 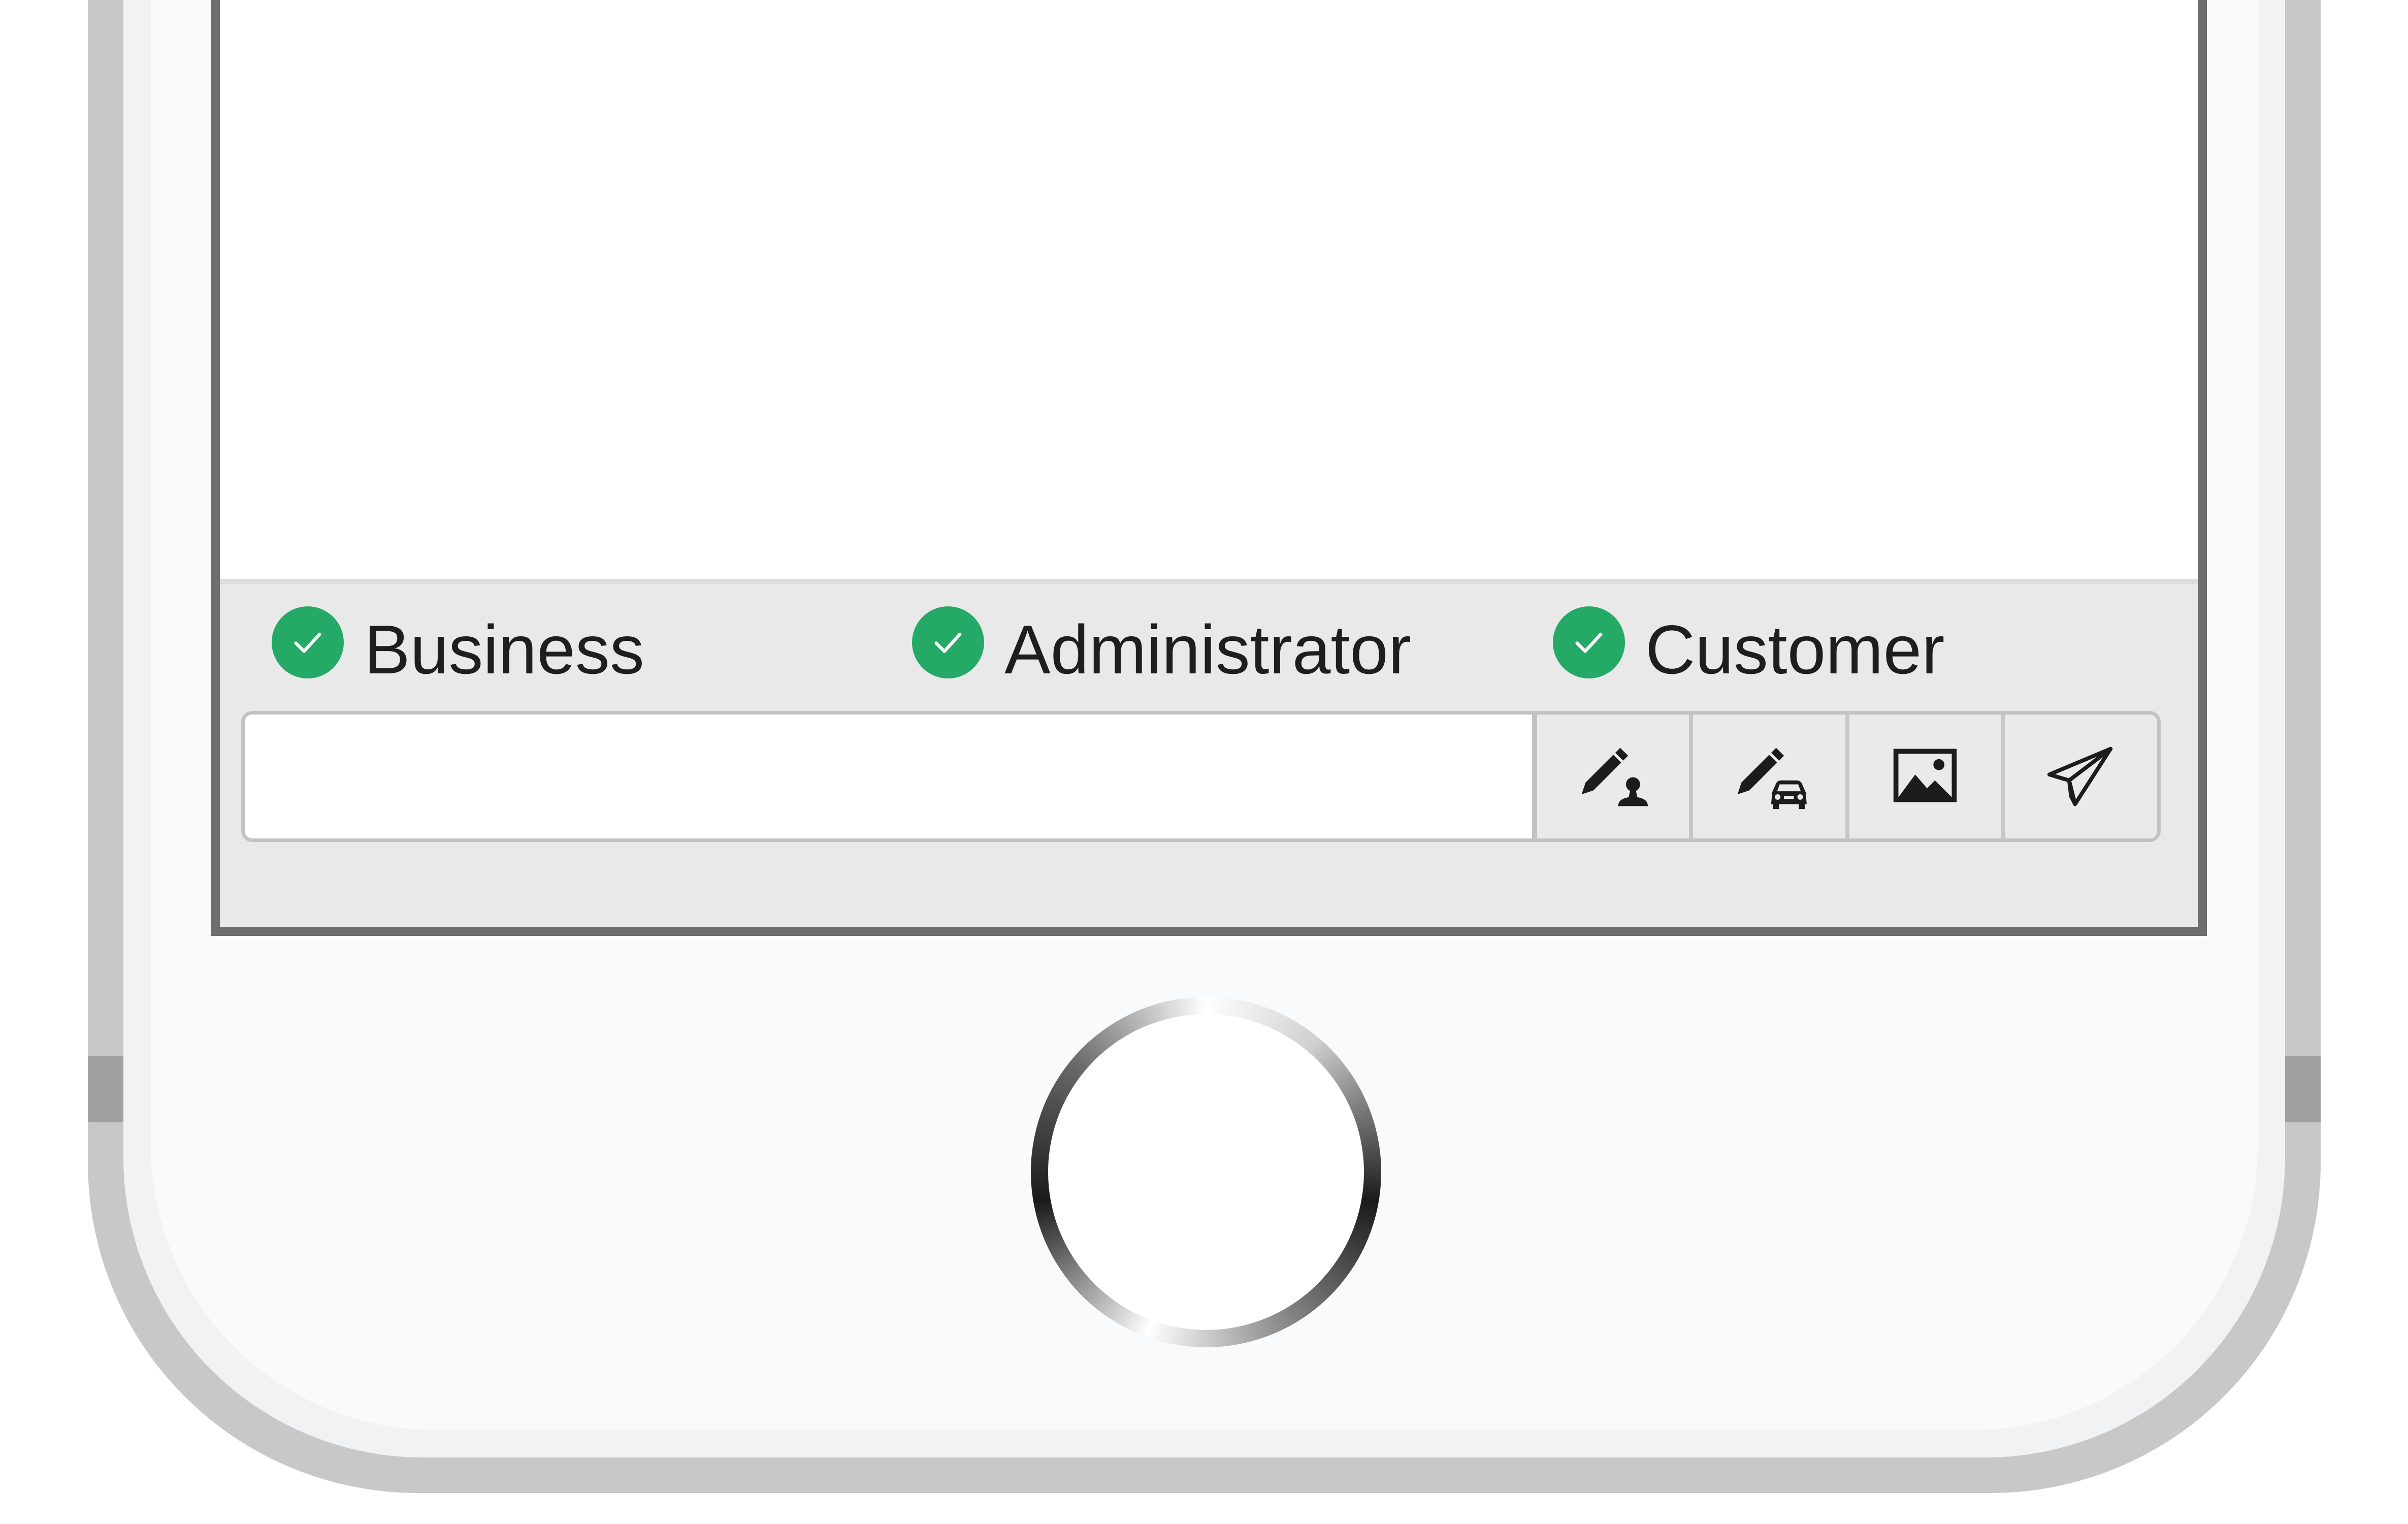 I want to click on recipient-toggle-customer: Customer, so click(x=1749, y=646).